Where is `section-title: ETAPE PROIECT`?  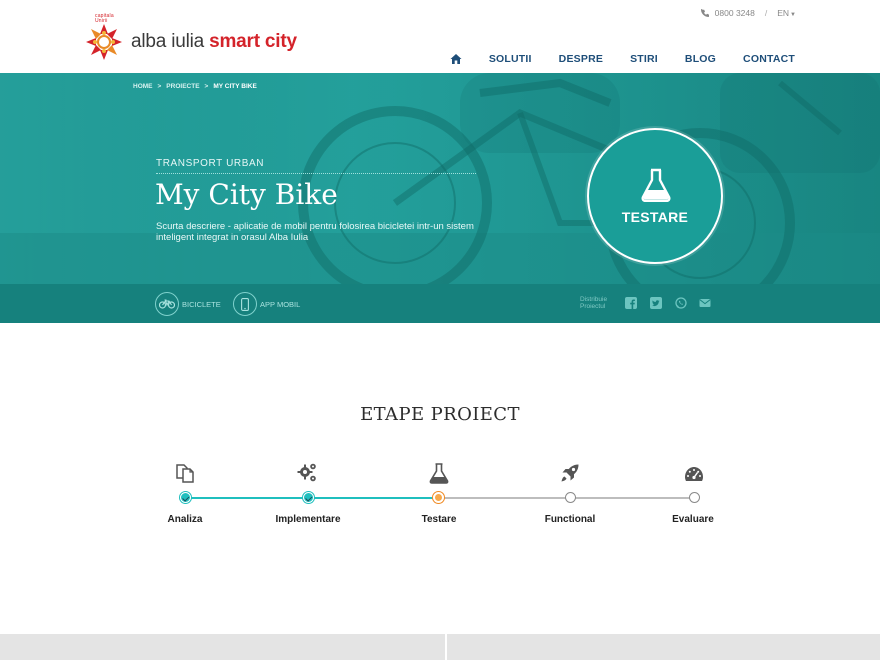
section-title: ETAPE PROIECT is located at coordinates (440, 414).